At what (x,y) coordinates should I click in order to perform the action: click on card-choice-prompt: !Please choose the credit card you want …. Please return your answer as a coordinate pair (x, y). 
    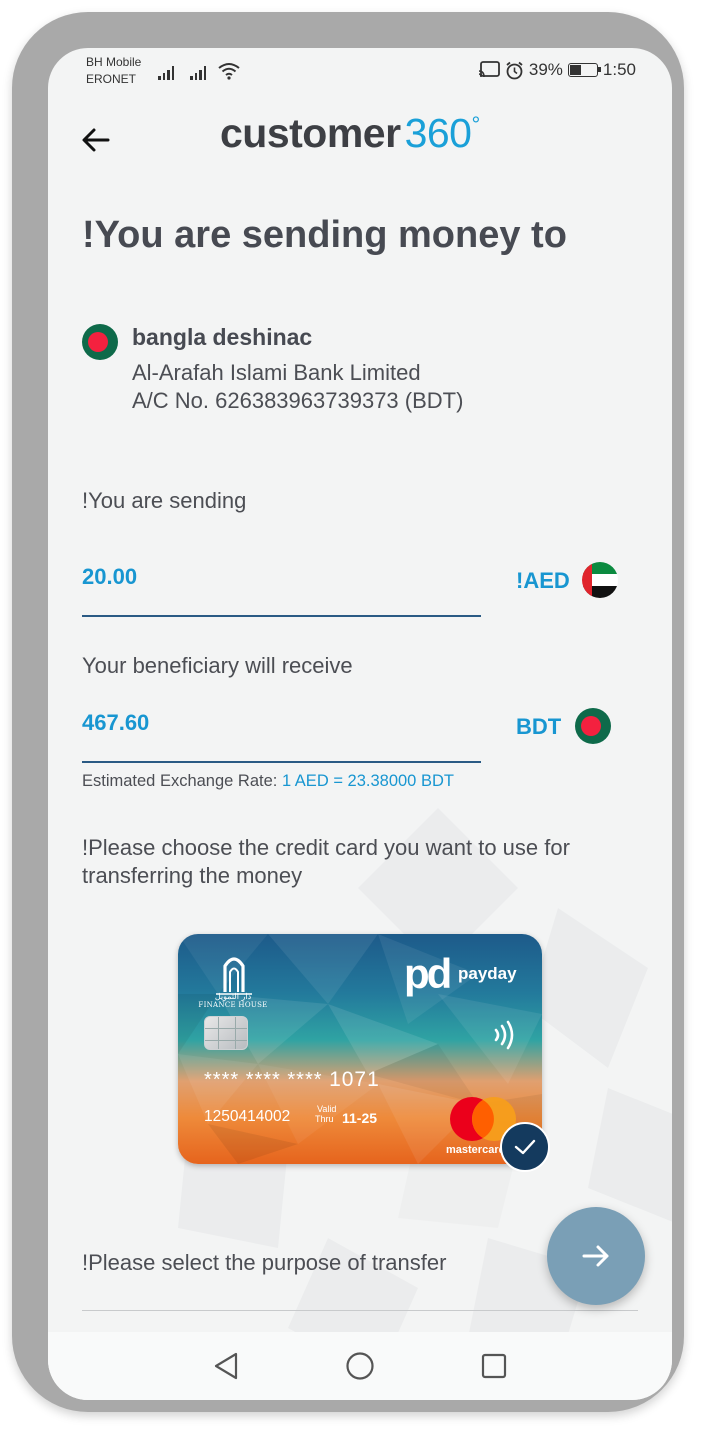
    Looking at the image, I should click on (326, 861).